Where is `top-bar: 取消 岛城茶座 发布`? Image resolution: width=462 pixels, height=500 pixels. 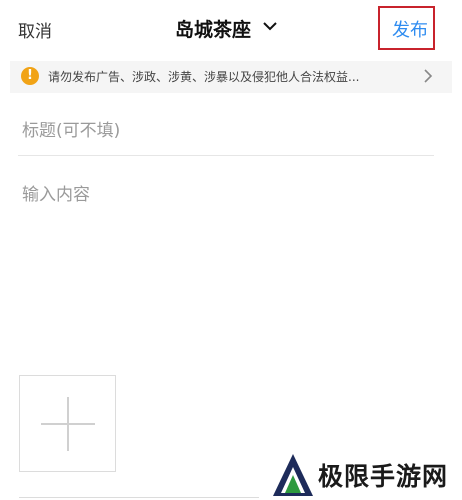 top-bar: 取消 岛城茶座 发布 is located at coordinates (231, 29).